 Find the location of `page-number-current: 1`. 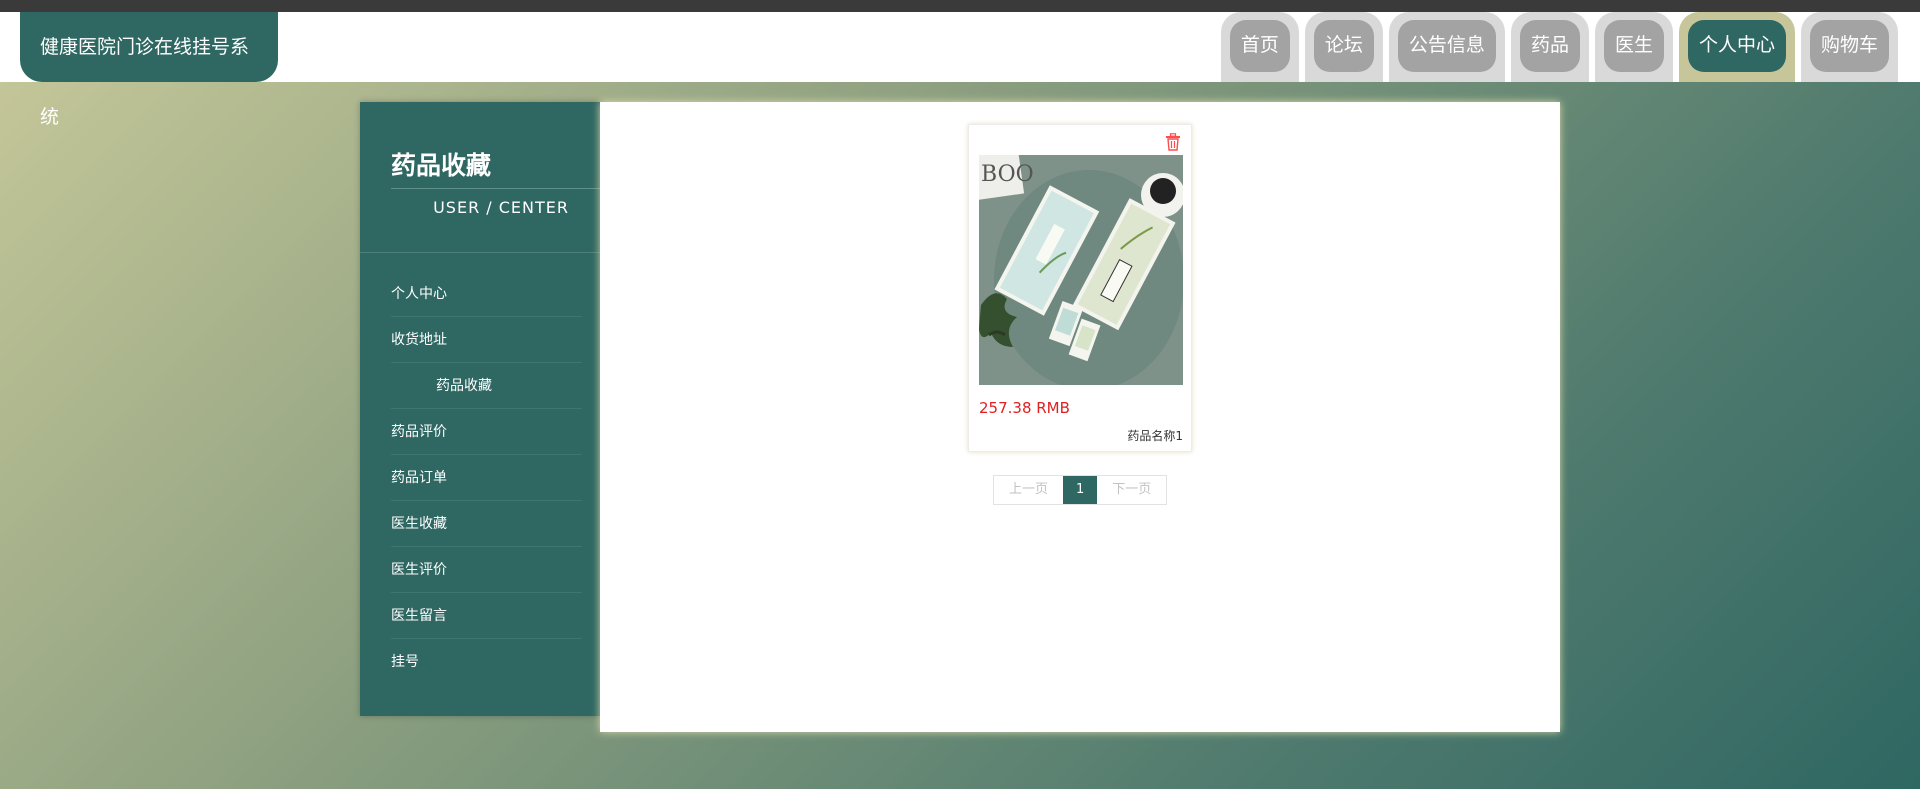

page-number-current: 1 is located at coordinates (1080, 490).